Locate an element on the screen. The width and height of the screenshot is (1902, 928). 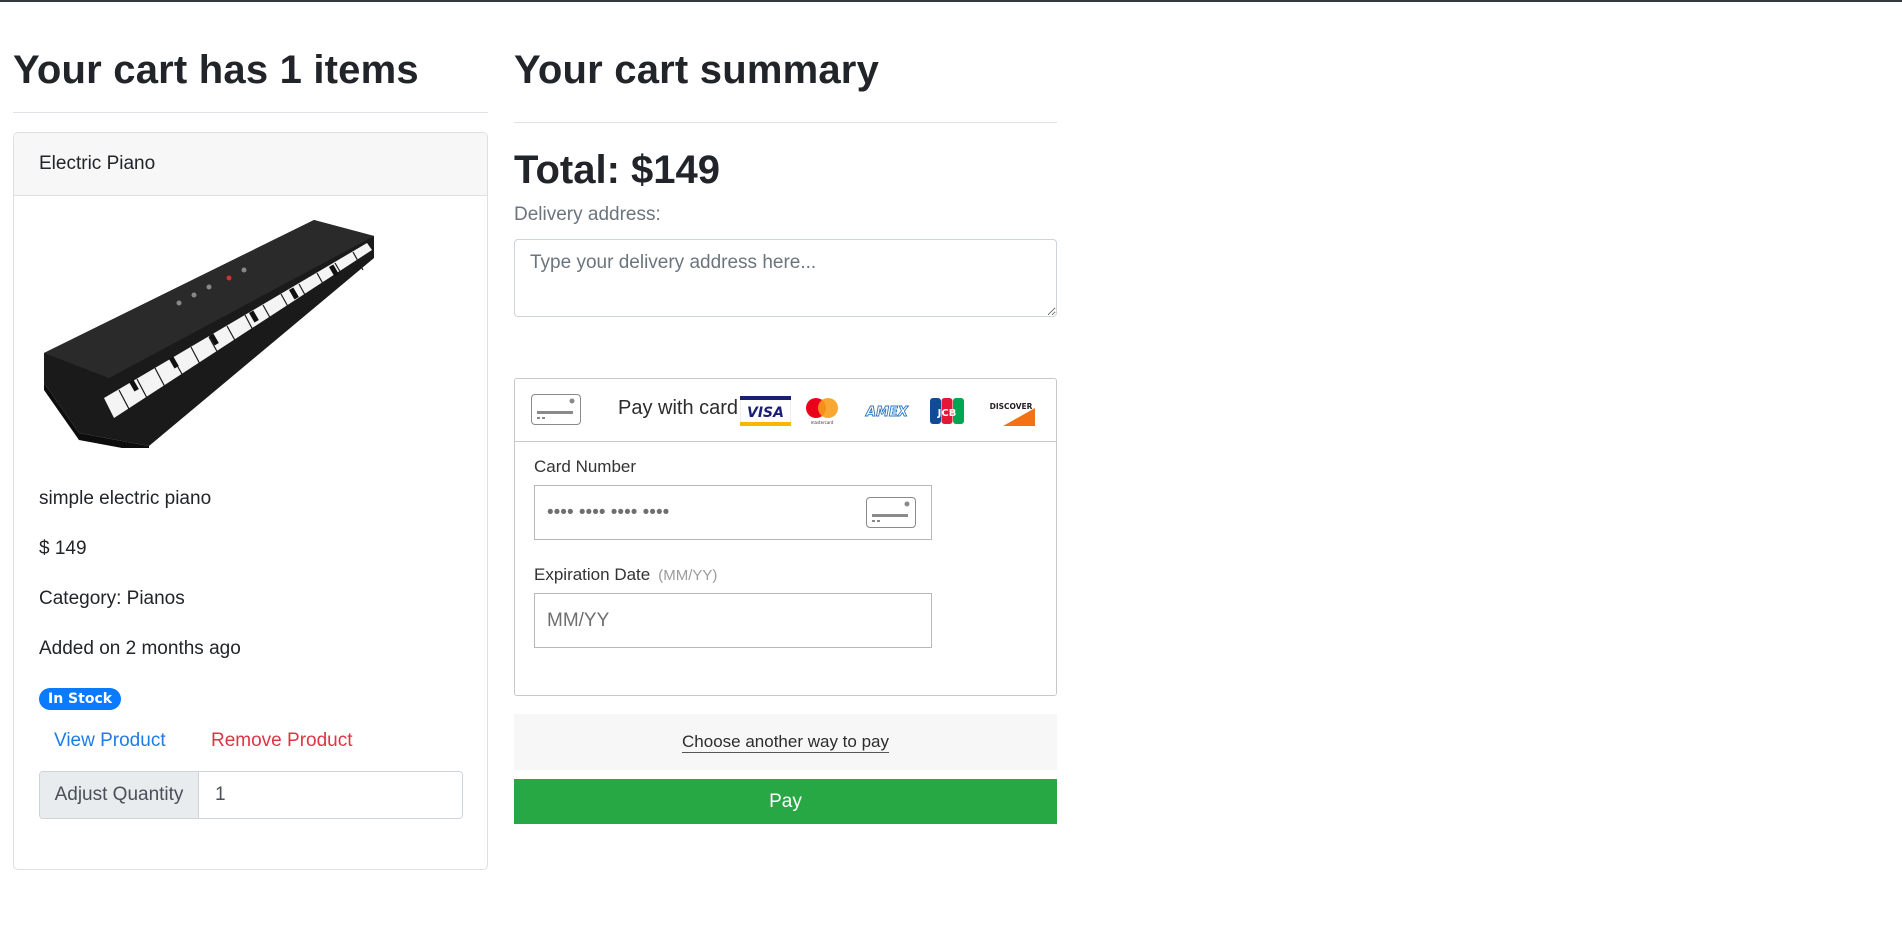
svg-text: JCB is located at coordinates (947, 413).